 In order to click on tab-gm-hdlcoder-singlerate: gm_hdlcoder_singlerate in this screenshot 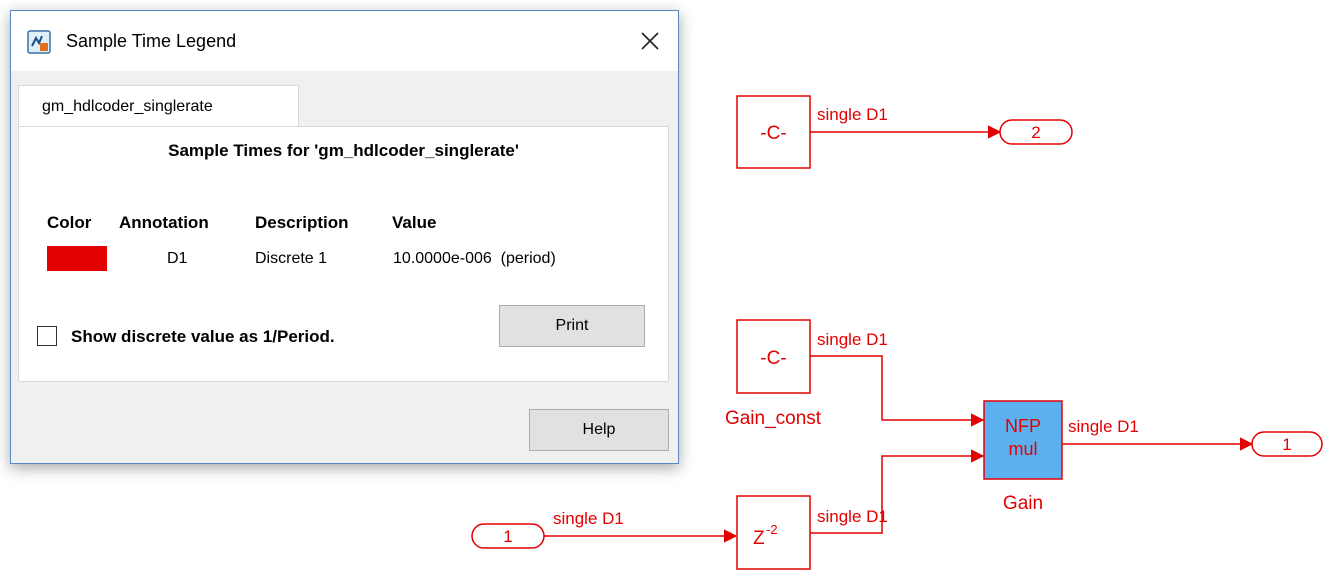, I will do `click(158, 106)`.